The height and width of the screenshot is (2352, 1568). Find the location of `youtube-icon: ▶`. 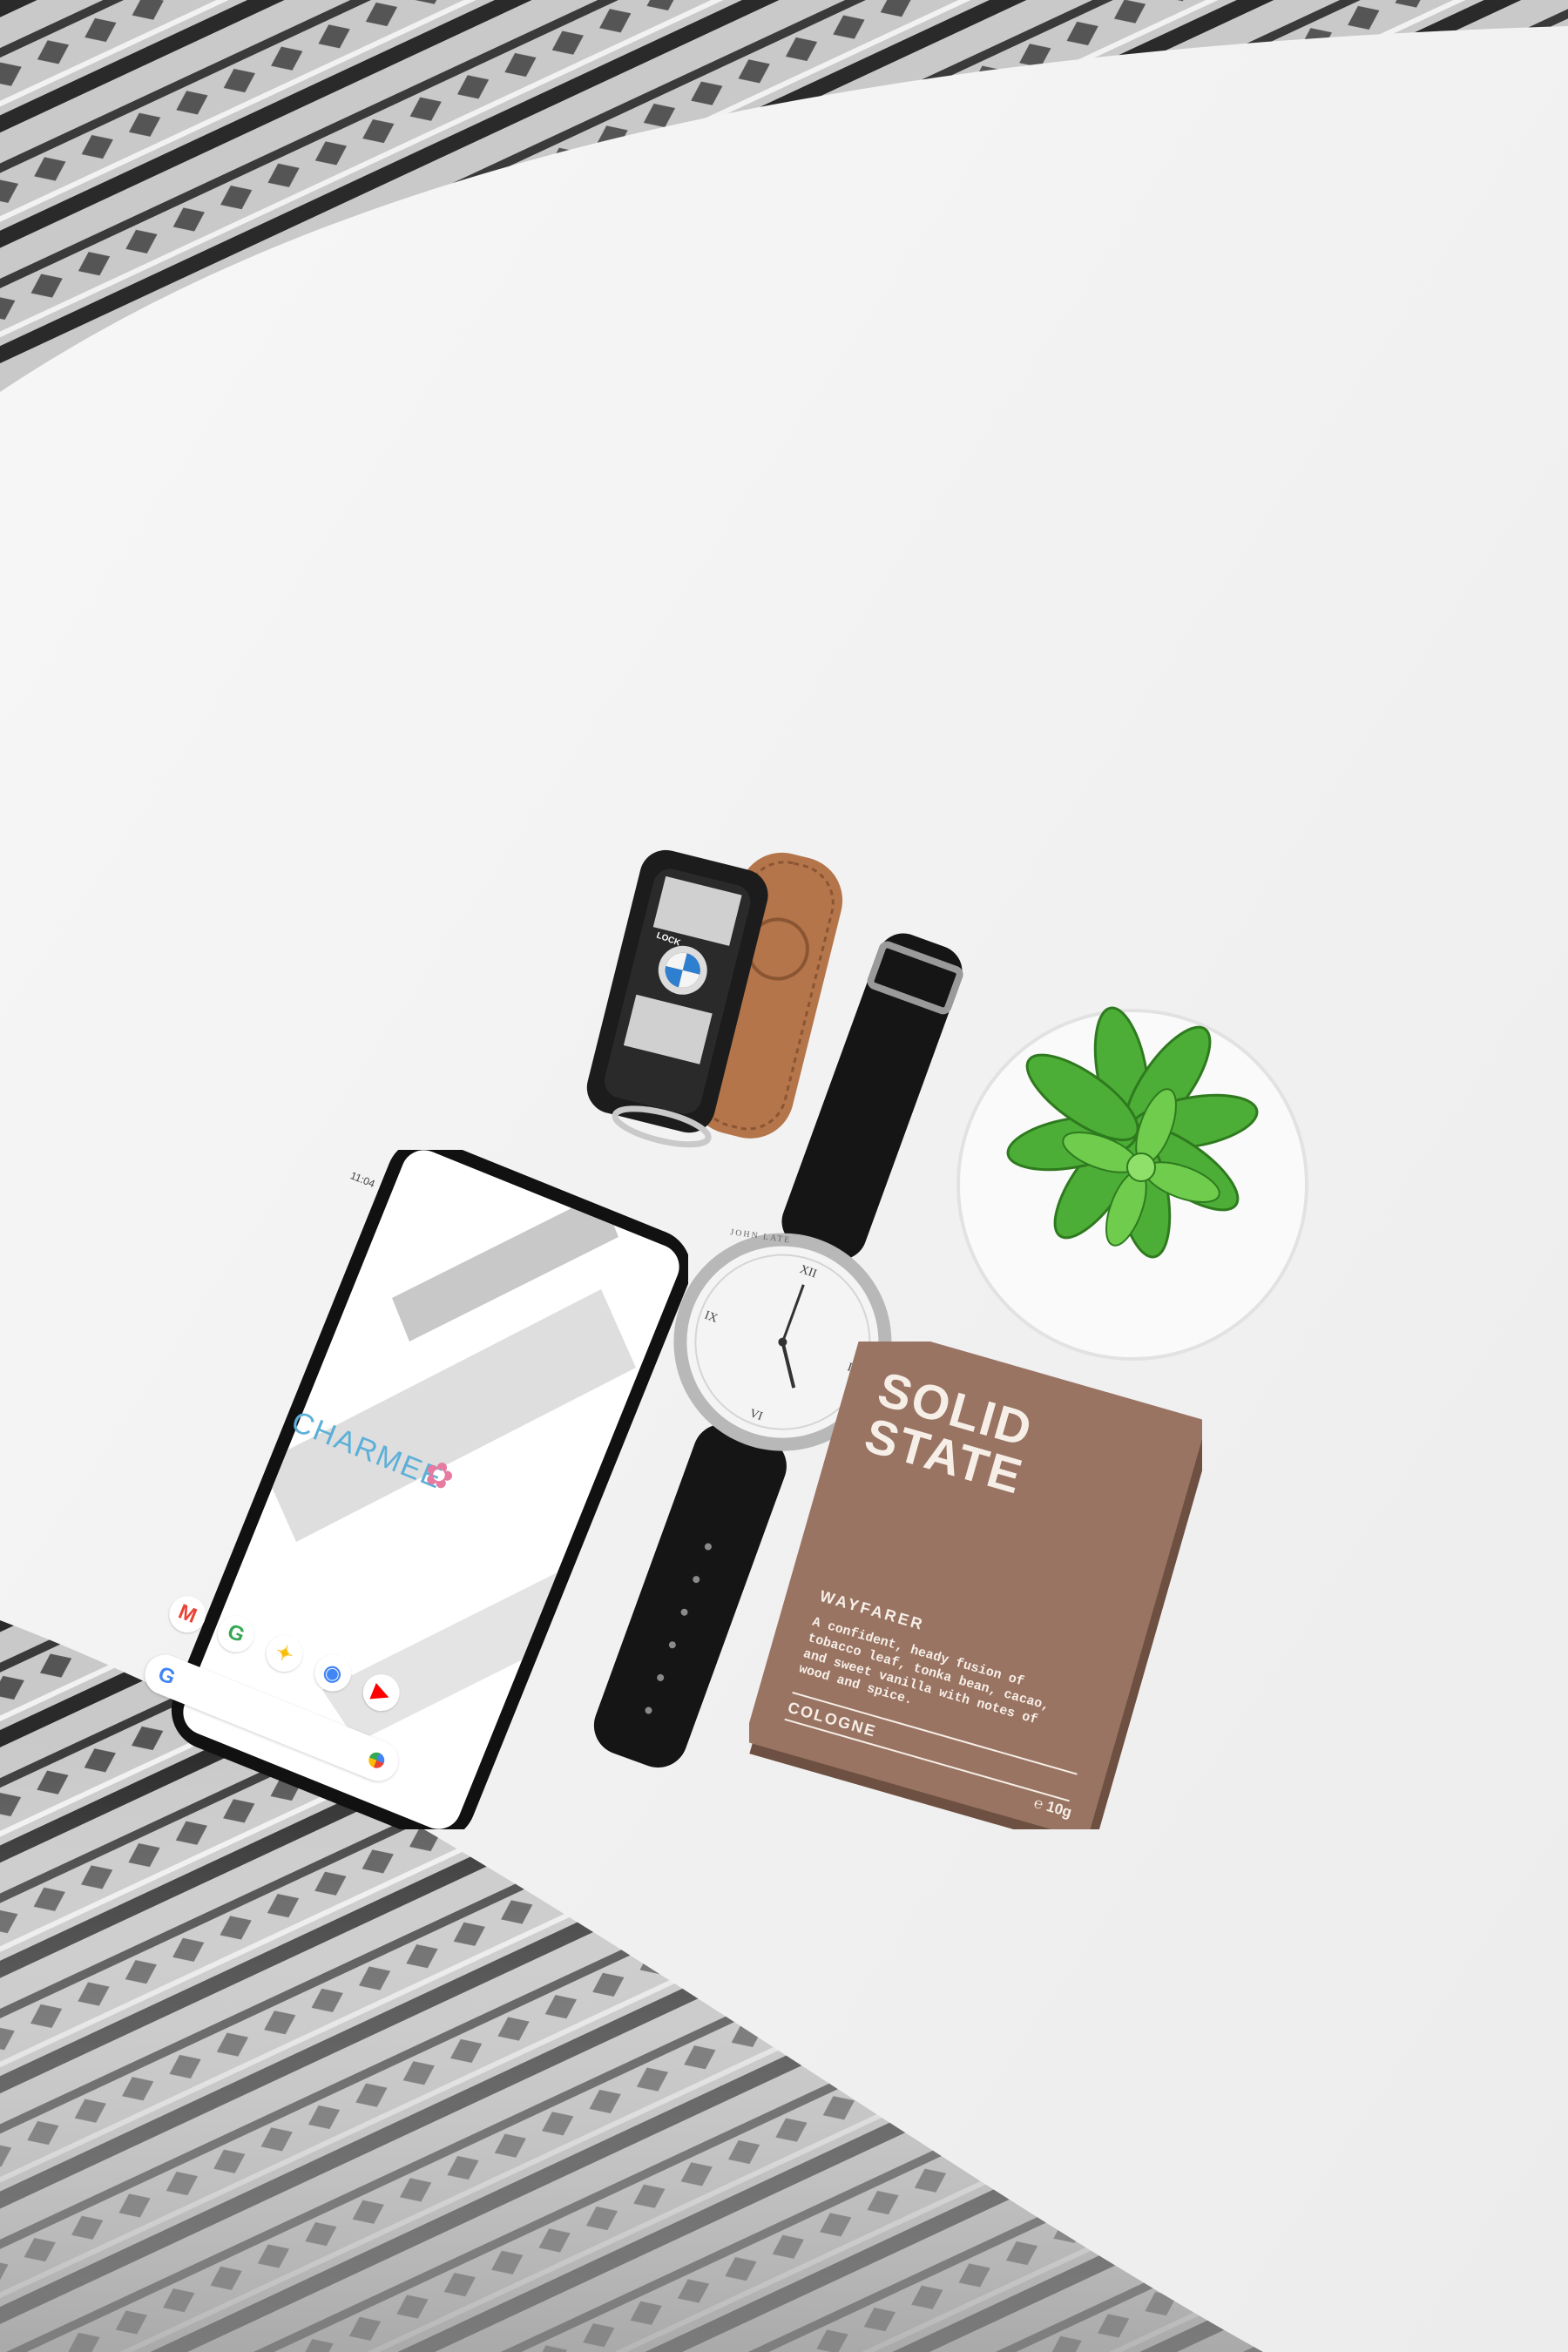

youtube-icon: ▶ is located at coordinates (381, 1693).